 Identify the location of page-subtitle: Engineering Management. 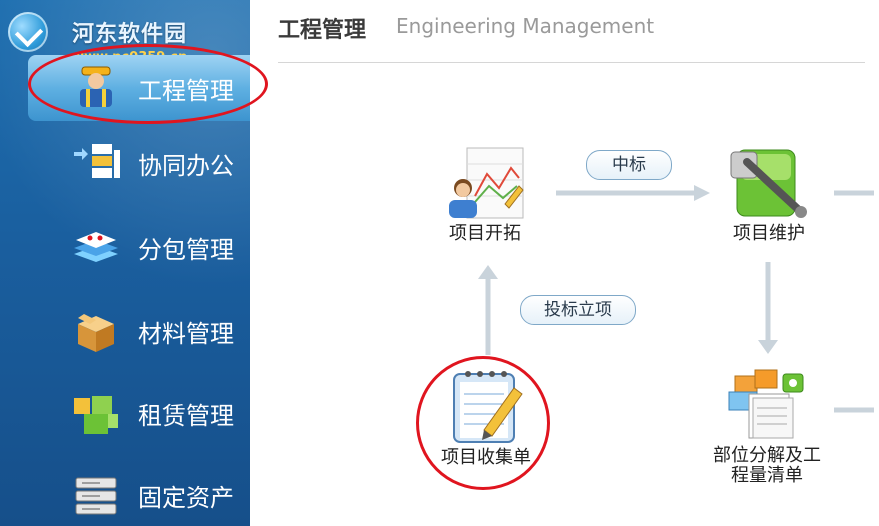
(525, 26).